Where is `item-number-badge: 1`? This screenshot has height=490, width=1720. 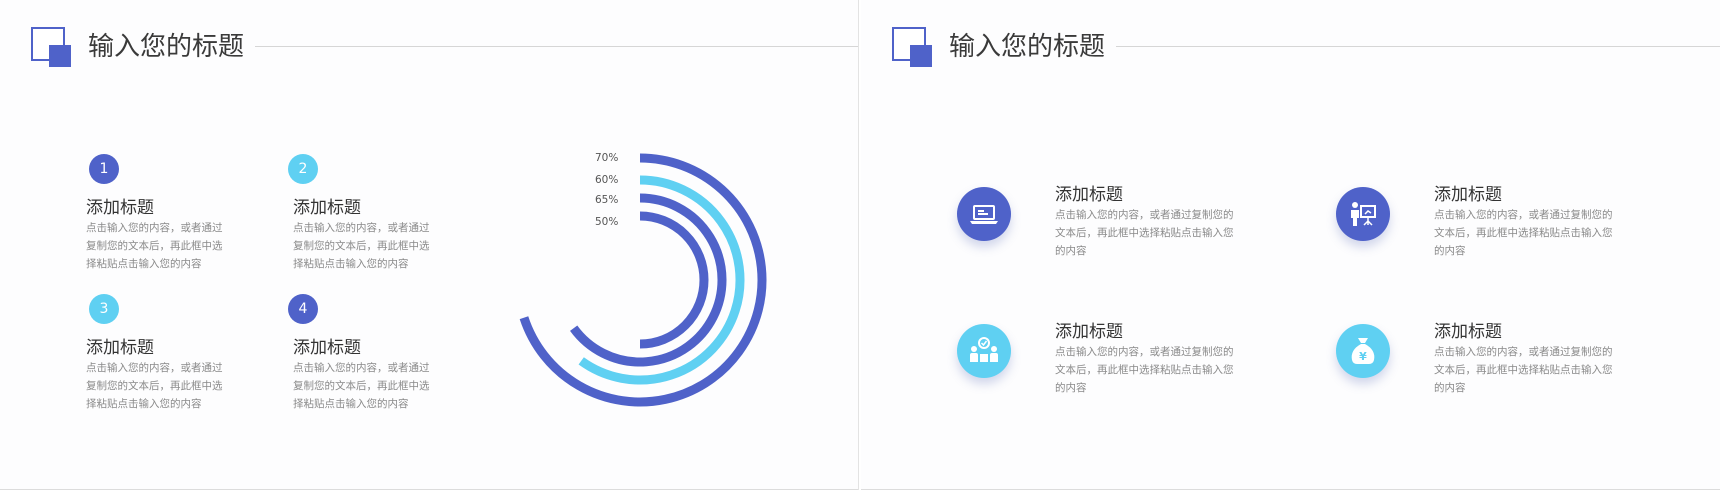 item-number-badge: 1 is located at coordinates (104, 169).